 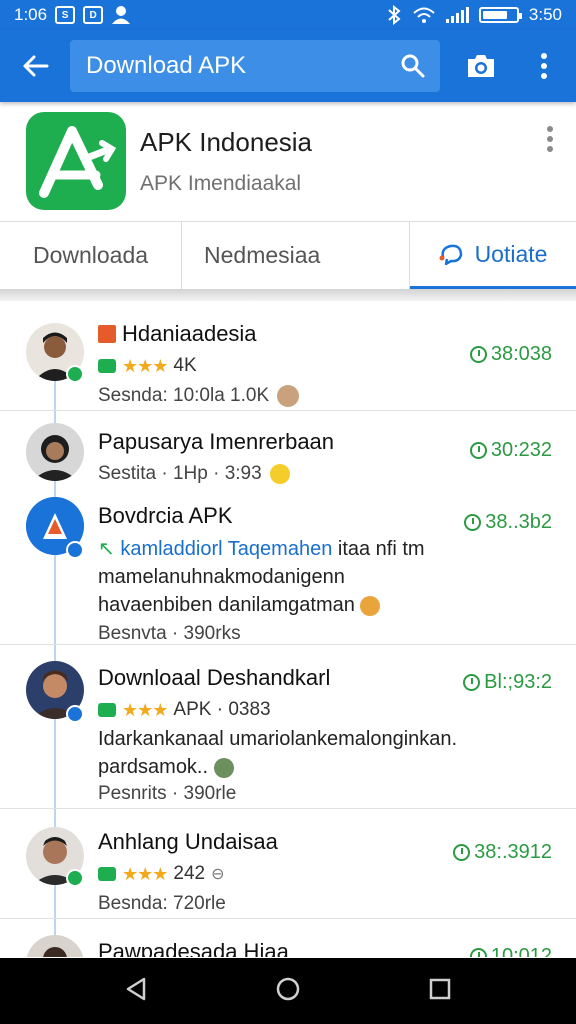 I want to click on bluetooth-icon, so click(x=394, y=15).